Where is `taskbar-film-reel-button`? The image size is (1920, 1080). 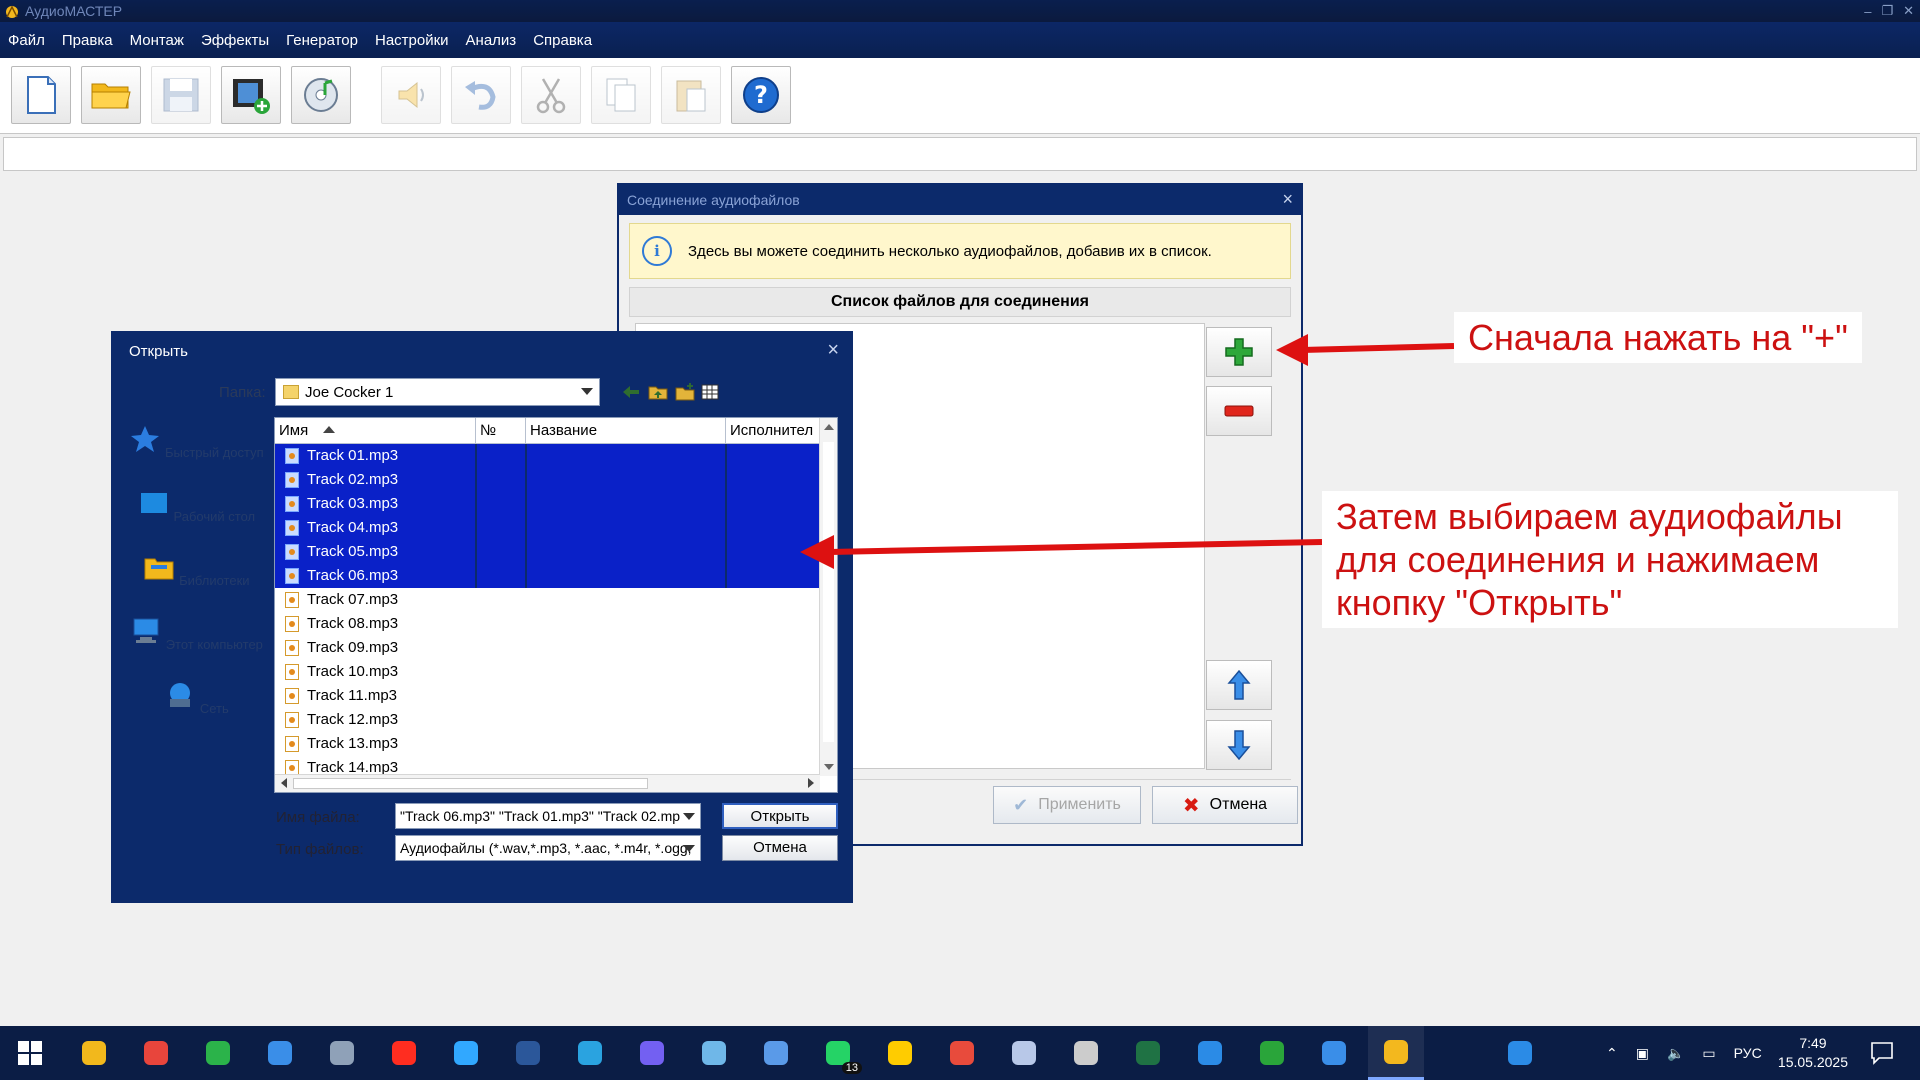
taskbar-film-reel-button is located at coordinates (1086, 1053).